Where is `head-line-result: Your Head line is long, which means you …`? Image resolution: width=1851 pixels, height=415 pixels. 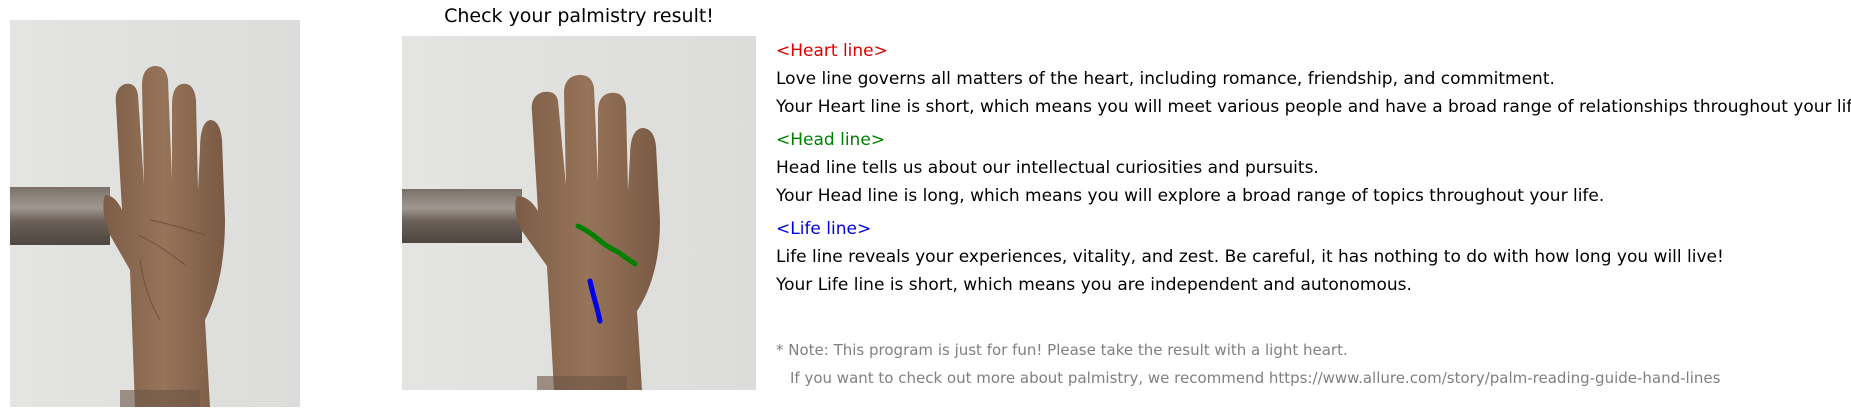
head-line-result: Your Head line is long, which means you … is located at coordinates (1190, 196).